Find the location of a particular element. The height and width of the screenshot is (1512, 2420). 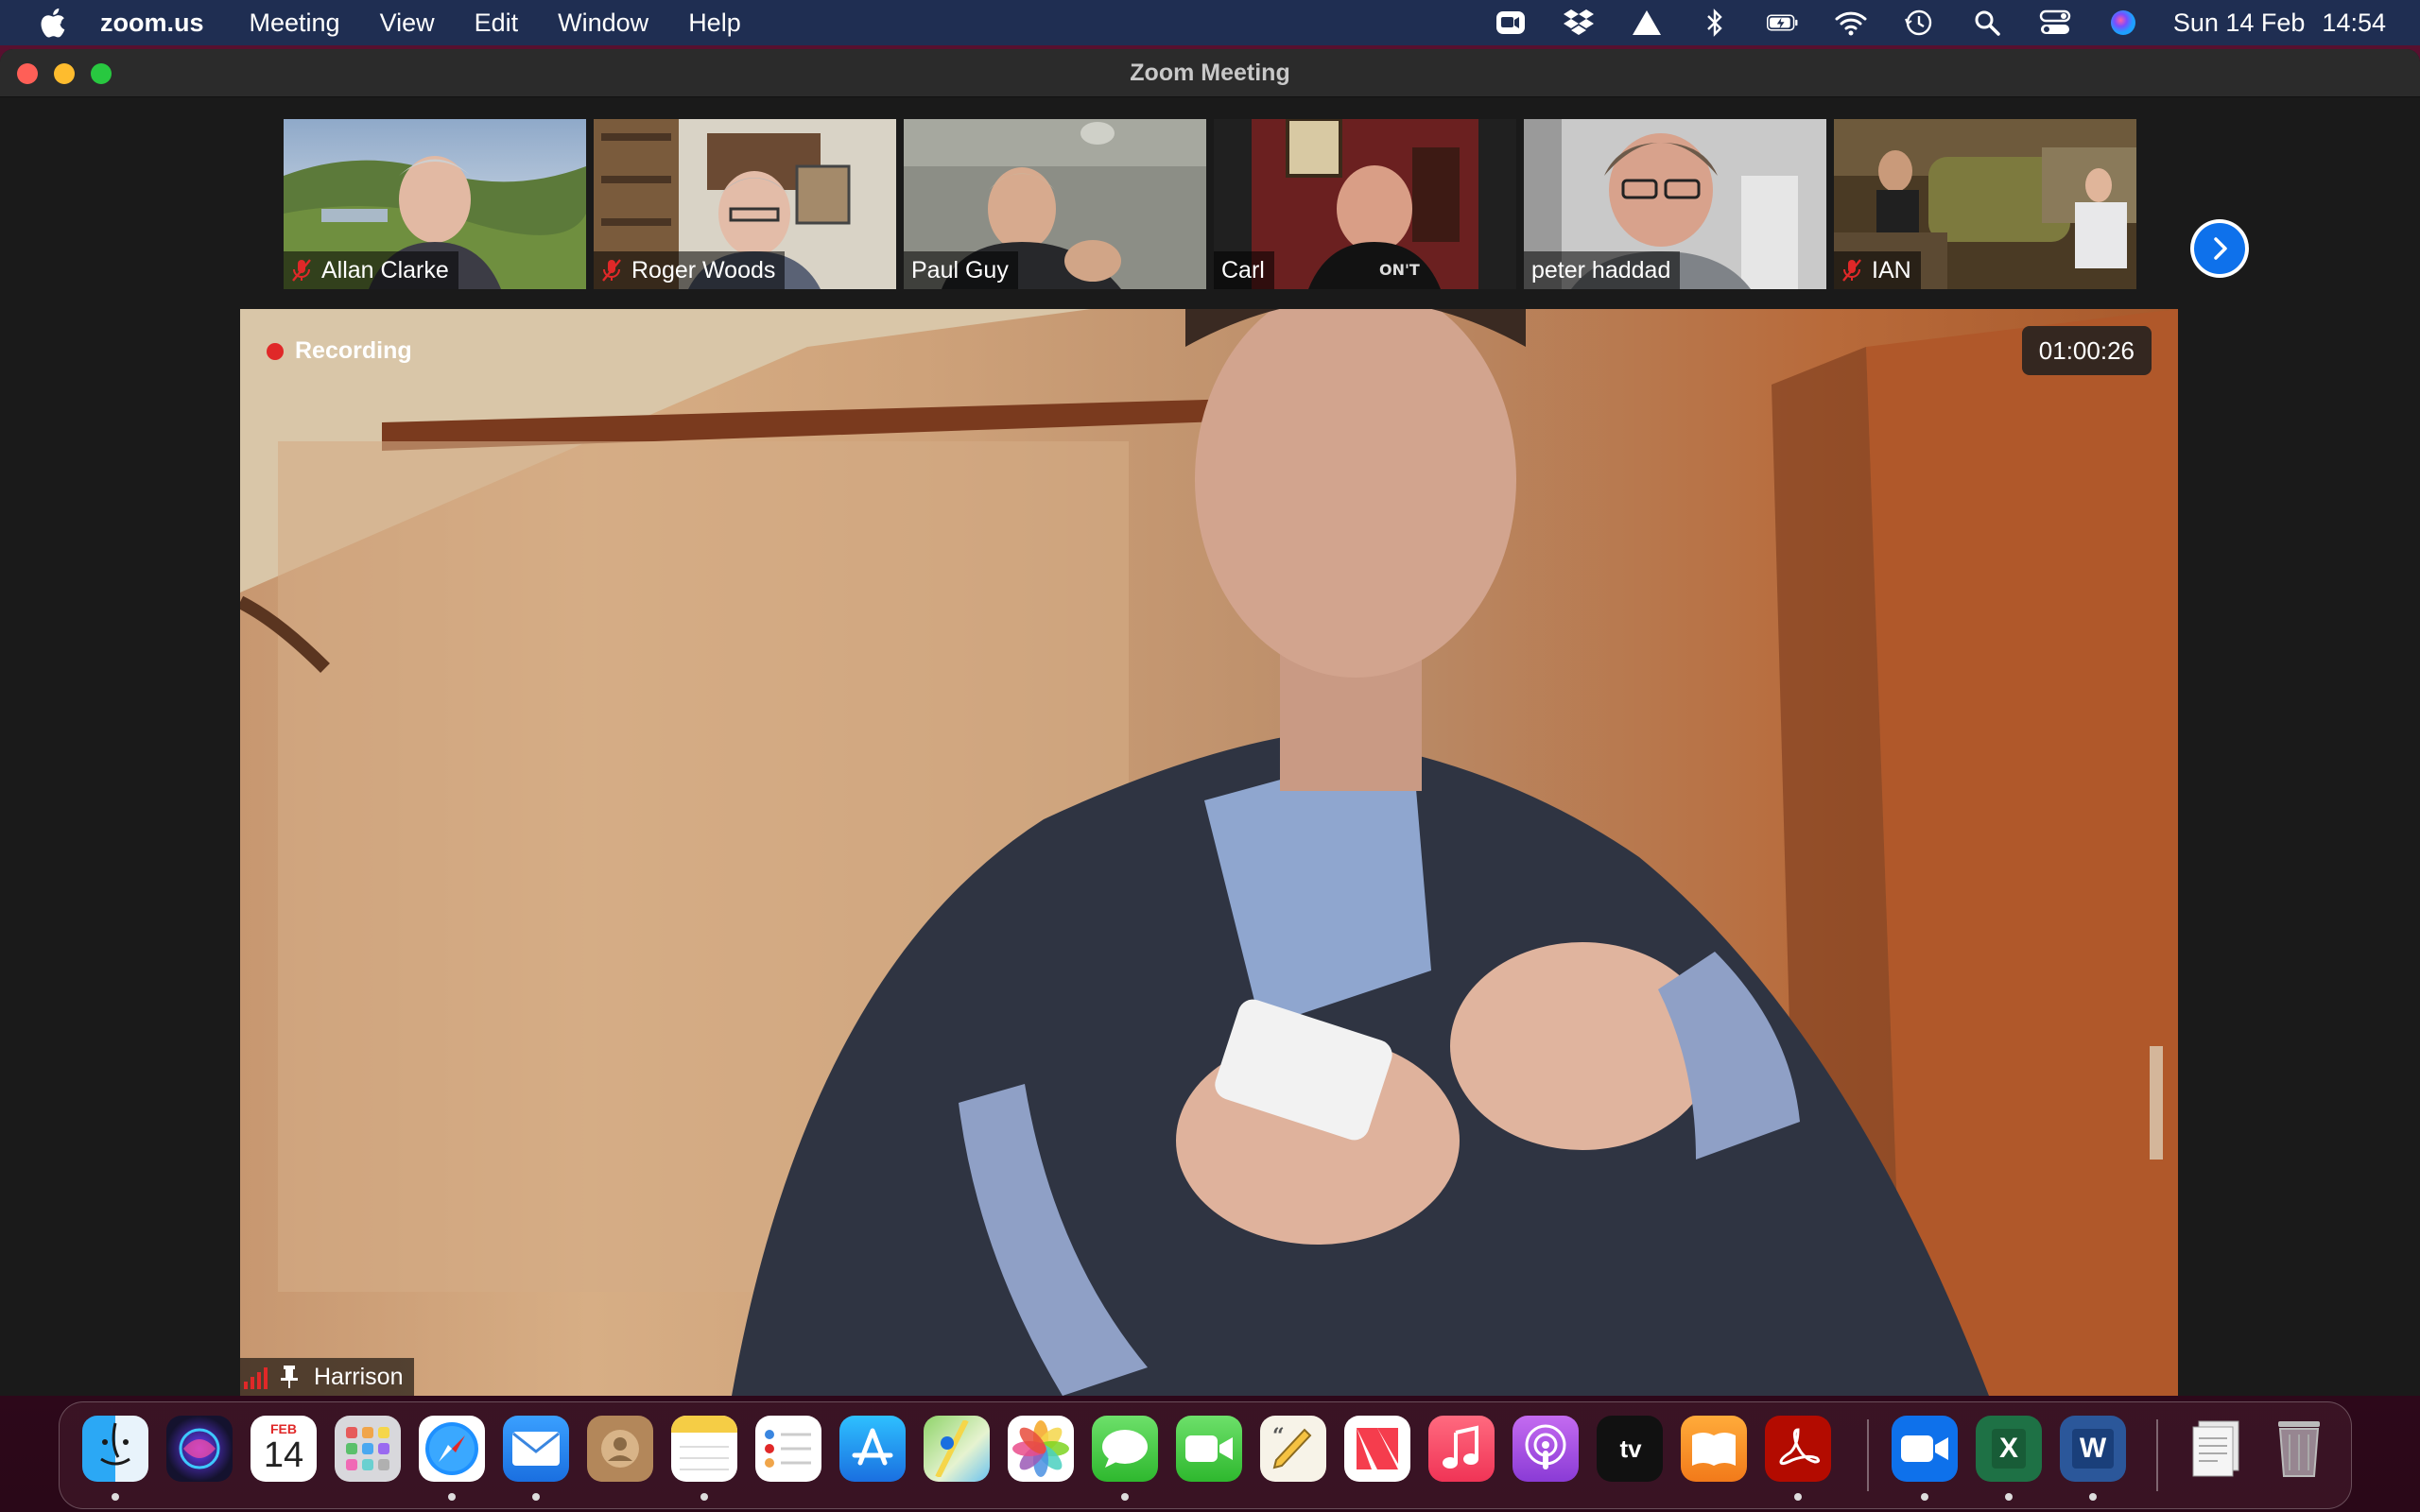

word-letter: W is located at coordinates (2093, 1449).